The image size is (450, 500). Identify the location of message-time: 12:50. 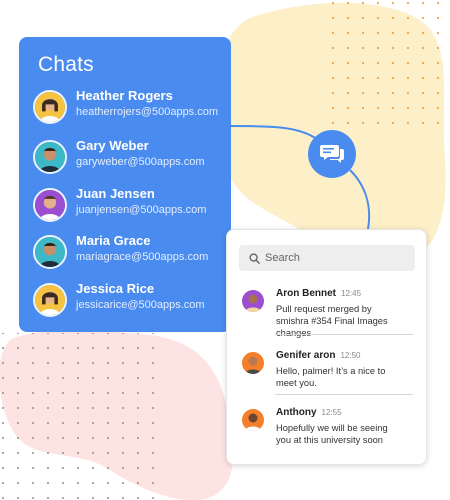
(350, 355).